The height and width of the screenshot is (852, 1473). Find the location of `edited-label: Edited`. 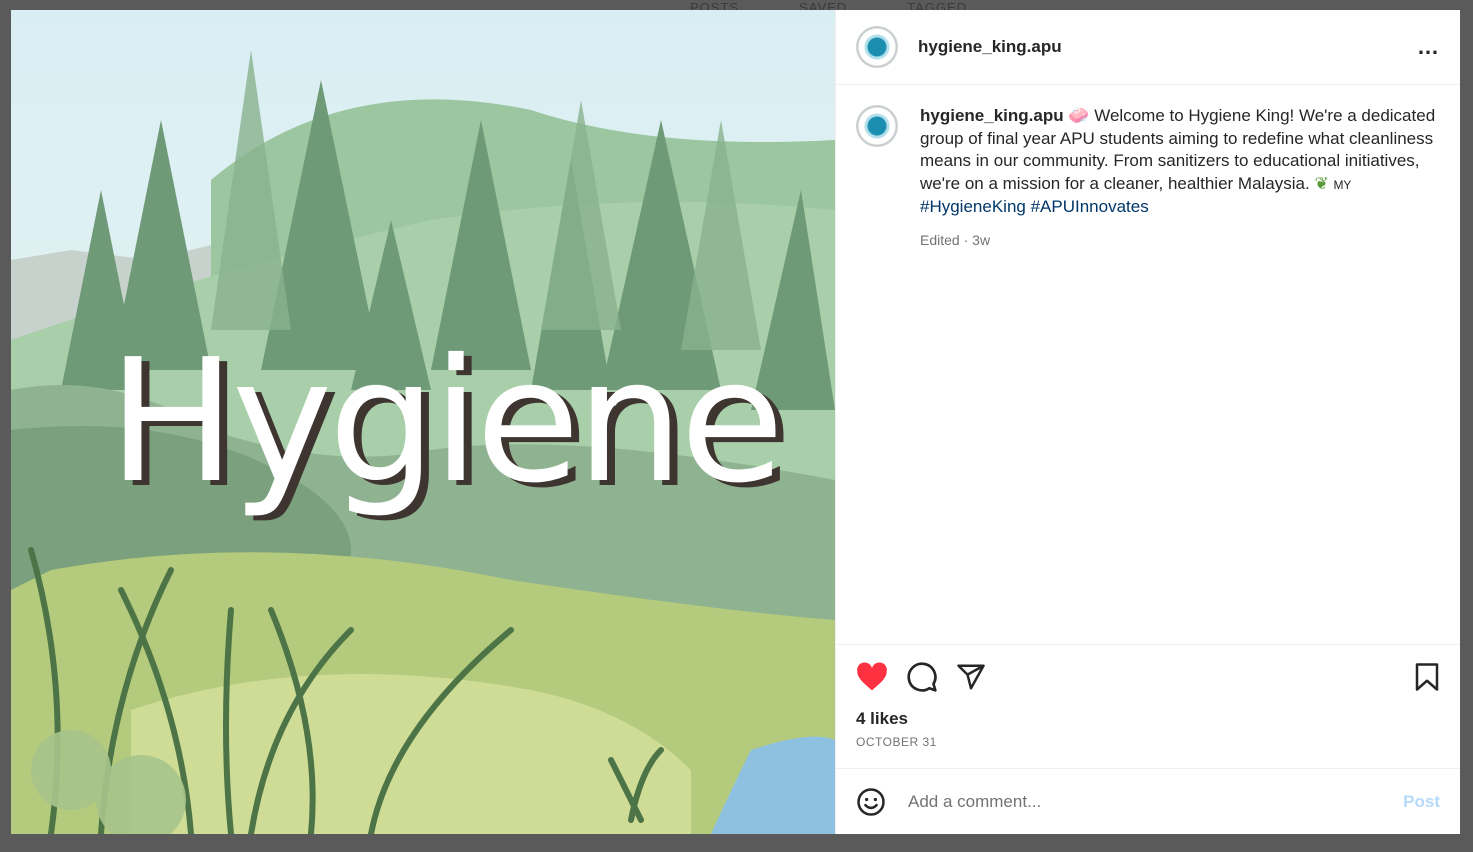

edited-label: Edited is located at coordinates (940, 239).